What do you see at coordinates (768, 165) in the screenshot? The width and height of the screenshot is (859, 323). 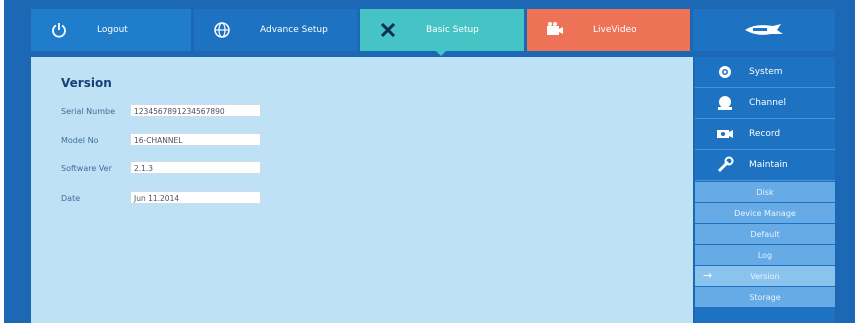 I see `sidebar-item-maintain-label: Maintain` at bounding box center [768, 165].